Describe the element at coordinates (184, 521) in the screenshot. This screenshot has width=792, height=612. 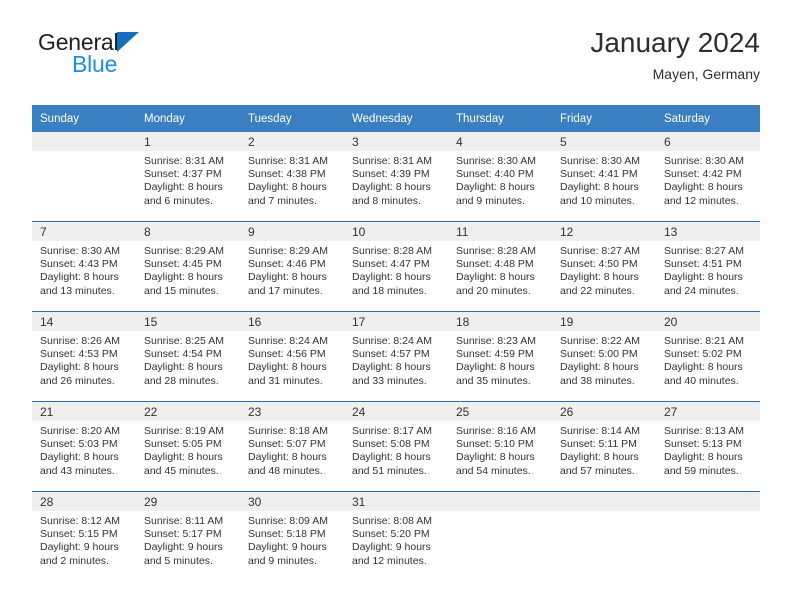
I see `day-detail-line: Sunrise: 8:11 AM` at that location.